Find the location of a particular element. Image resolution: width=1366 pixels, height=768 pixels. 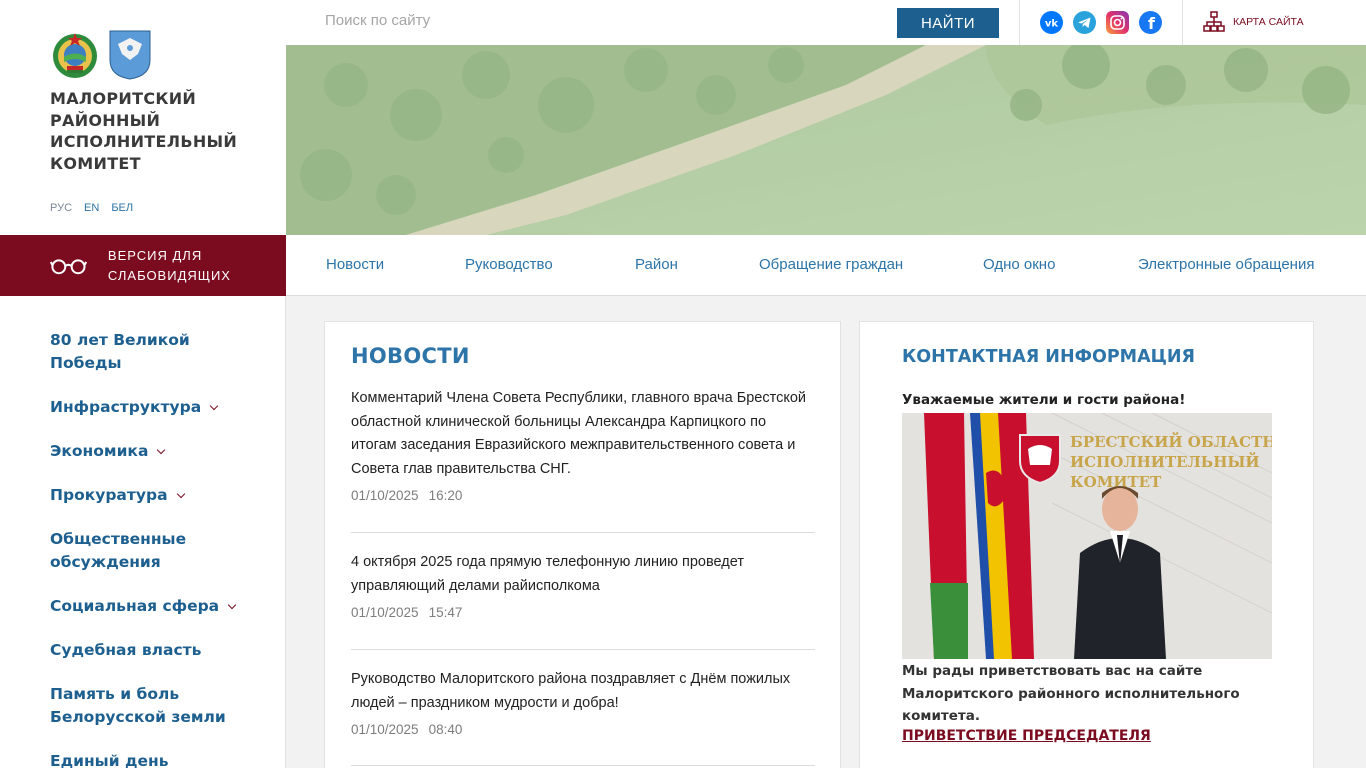

photo-sign-line-2: ИСПОЛНИТЕЛЬНЫЙ is located at coordinates (1165, 461).